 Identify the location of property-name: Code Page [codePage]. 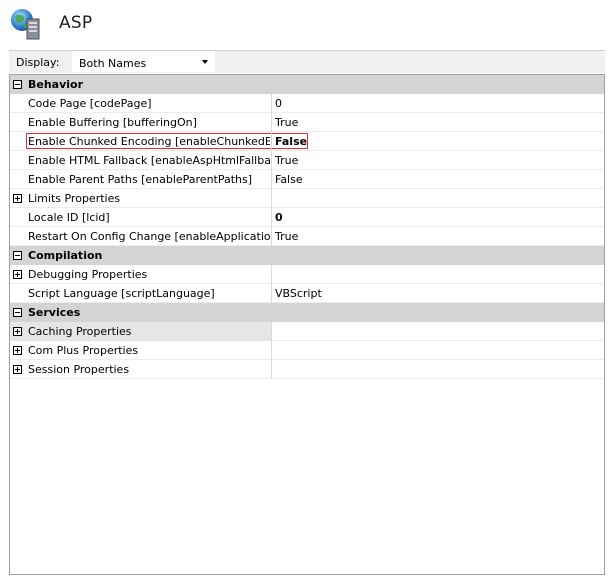
(90, 103).